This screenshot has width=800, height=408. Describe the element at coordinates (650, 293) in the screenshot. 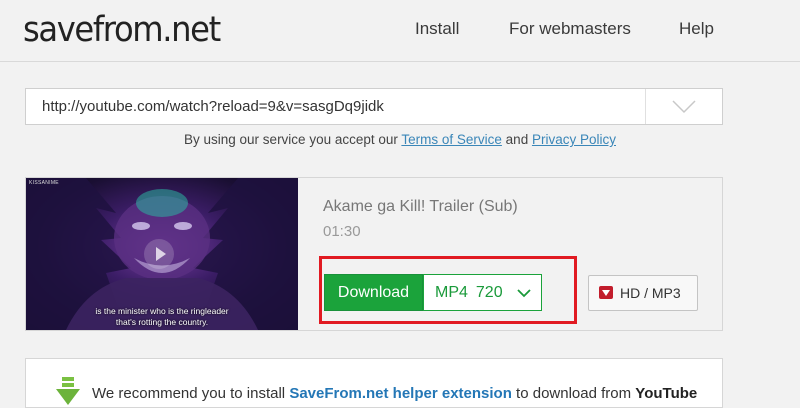

I see `hd-mp3-label: HD / MP3` at that location.